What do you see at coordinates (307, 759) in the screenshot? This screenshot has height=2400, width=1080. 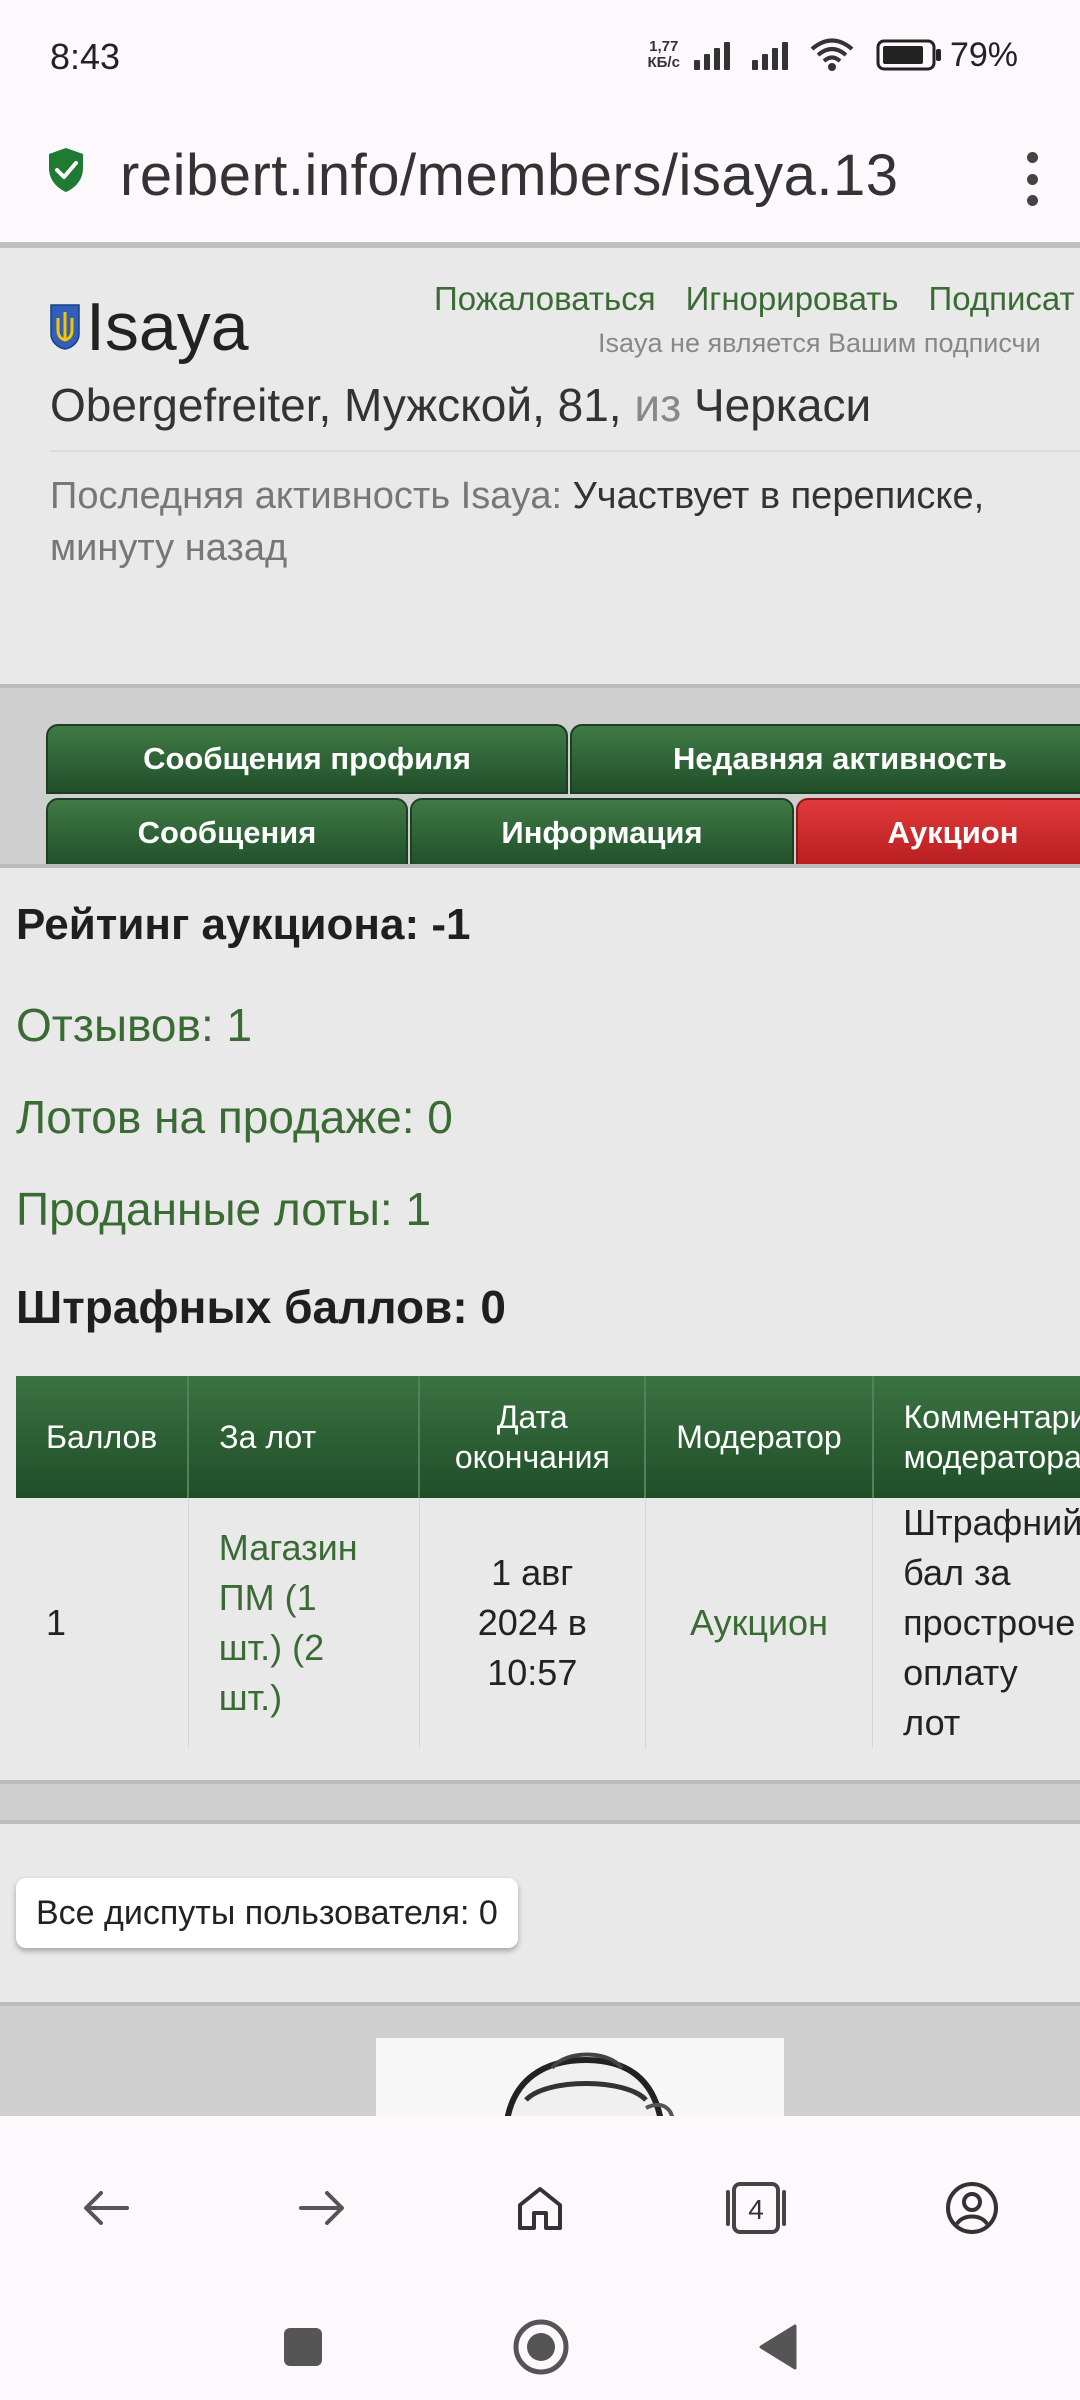 I see `tab-profile-posts: Сообщения профиля` at bounding box center [307, 759].